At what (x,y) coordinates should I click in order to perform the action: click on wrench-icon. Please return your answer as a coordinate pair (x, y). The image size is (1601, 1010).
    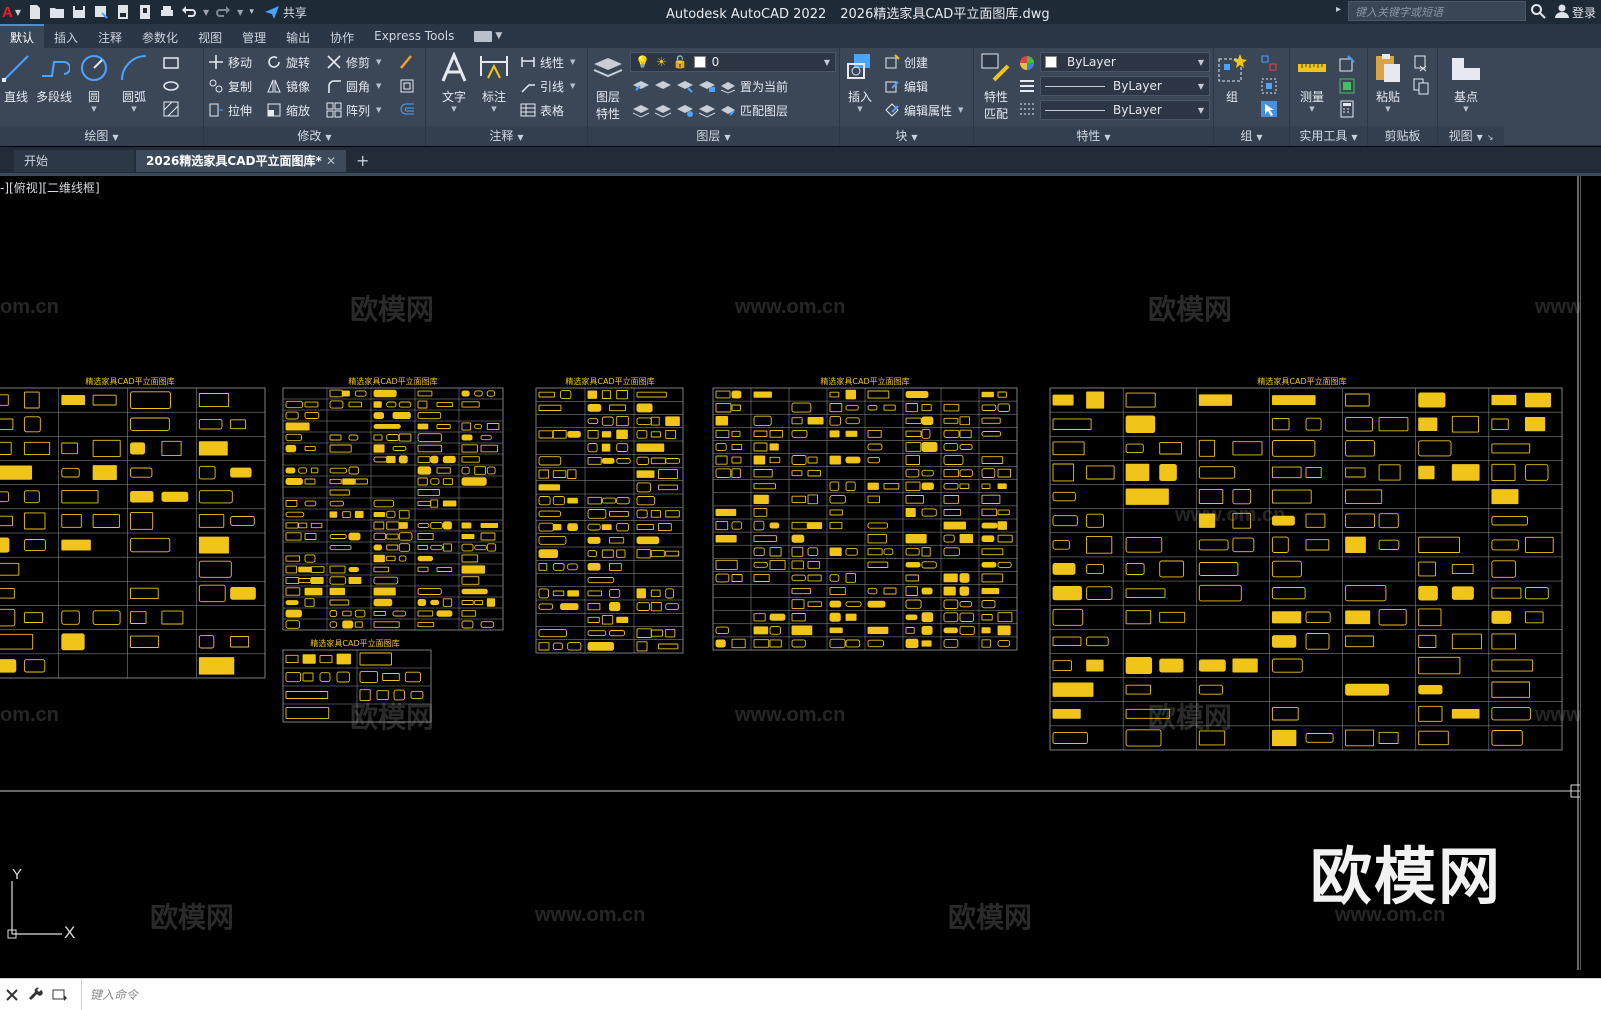
    Looking at the image, I should click on (36, 995).